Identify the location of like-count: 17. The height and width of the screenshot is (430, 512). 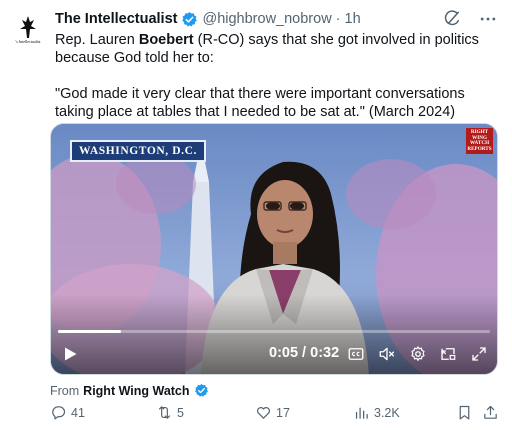
(283, 412).